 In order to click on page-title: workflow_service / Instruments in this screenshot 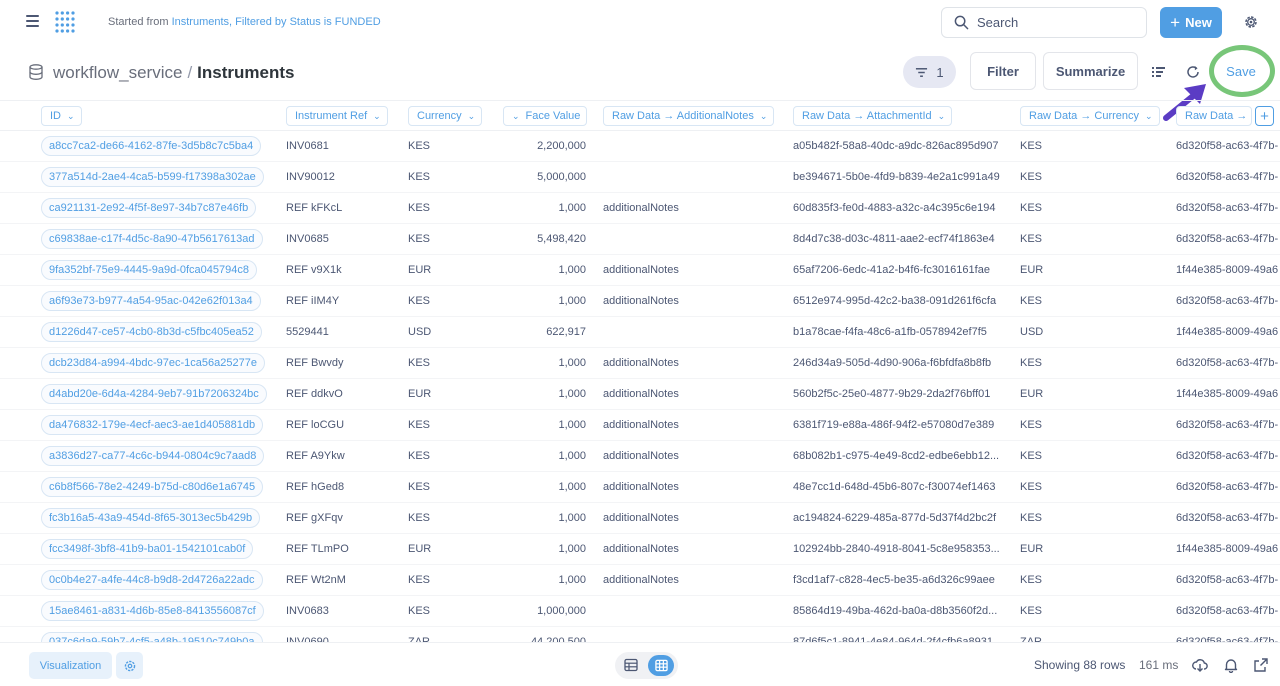, I will do `click(173, 73)`.